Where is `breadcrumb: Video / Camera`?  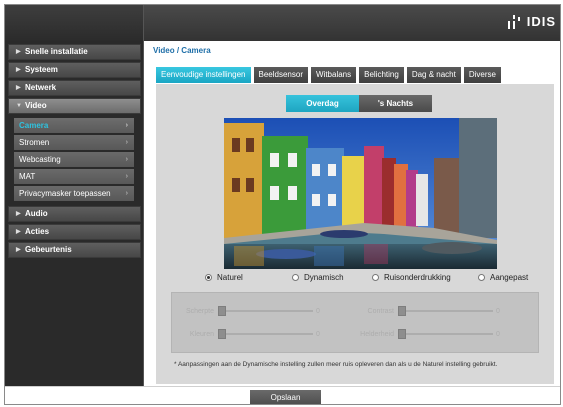 breadcrumb: Video / Camera is located at coordinates (182, 50).